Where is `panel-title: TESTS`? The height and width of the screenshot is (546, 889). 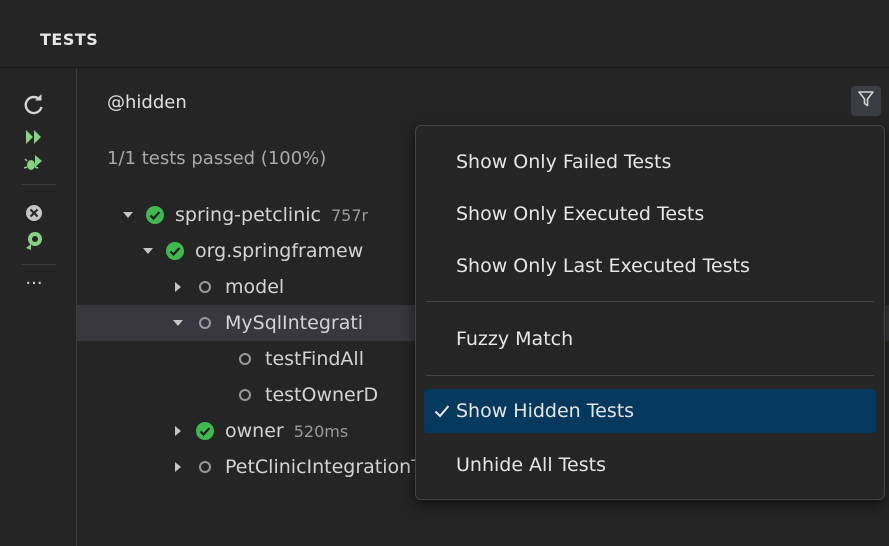
panel-title: TESTS is located at coordinates (69, 39).